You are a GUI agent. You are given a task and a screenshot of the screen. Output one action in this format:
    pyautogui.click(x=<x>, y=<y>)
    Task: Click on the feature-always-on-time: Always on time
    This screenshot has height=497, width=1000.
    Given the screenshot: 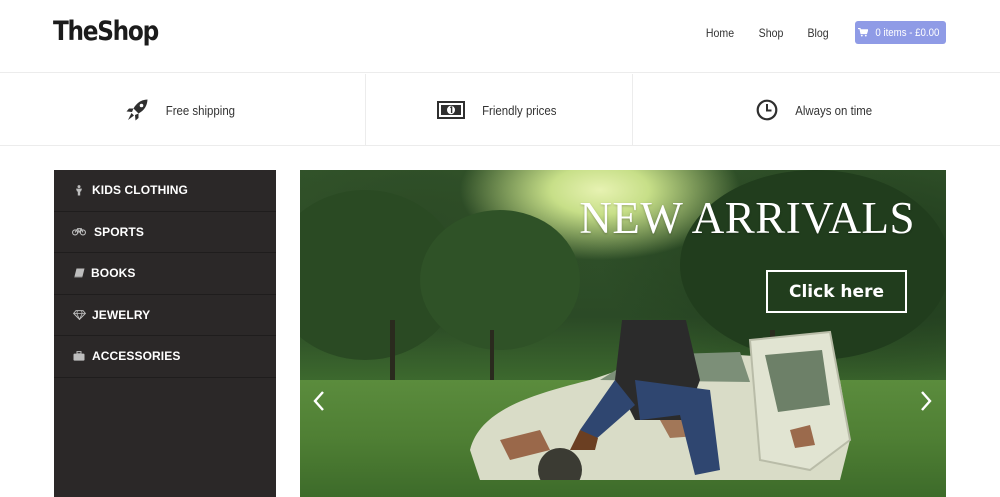 What is the action you would take?
    pyautogui.click(x=816, y=110)
    